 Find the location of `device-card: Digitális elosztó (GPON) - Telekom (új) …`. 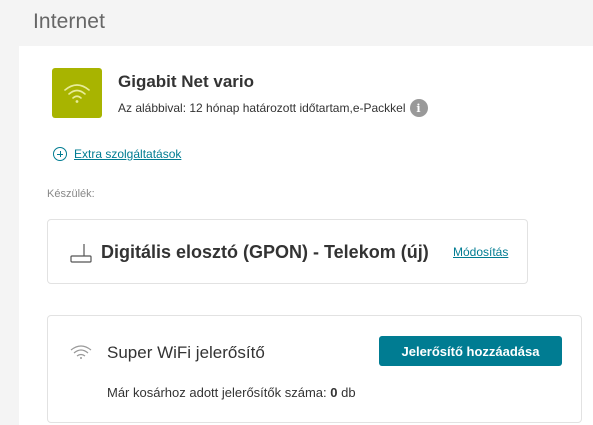

device-card: Digitális elosztó (GPON) - Telekom (új) … is located at coordinates (287, 251).